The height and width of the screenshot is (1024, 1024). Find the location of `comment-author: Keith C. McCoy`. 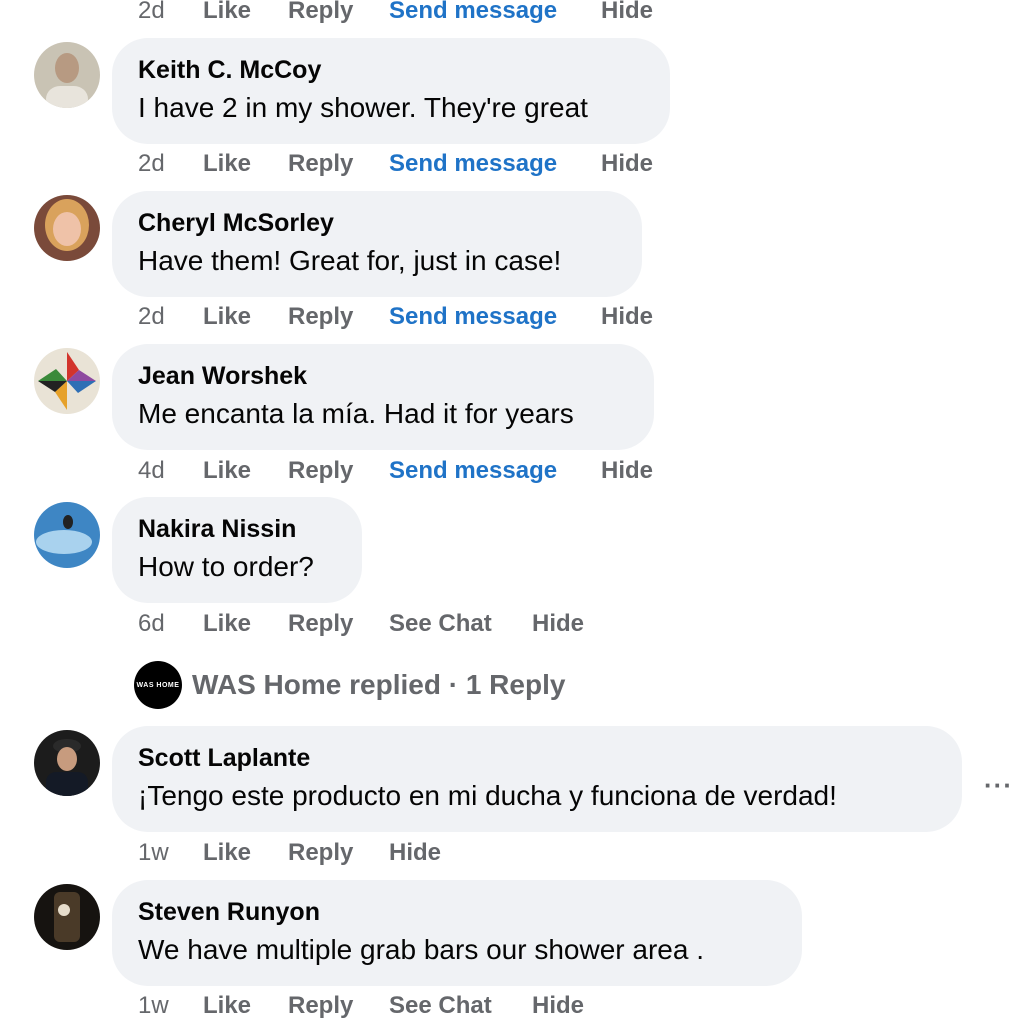

comment-author: Keith C. McCoy is located at coordinates (229, 70).